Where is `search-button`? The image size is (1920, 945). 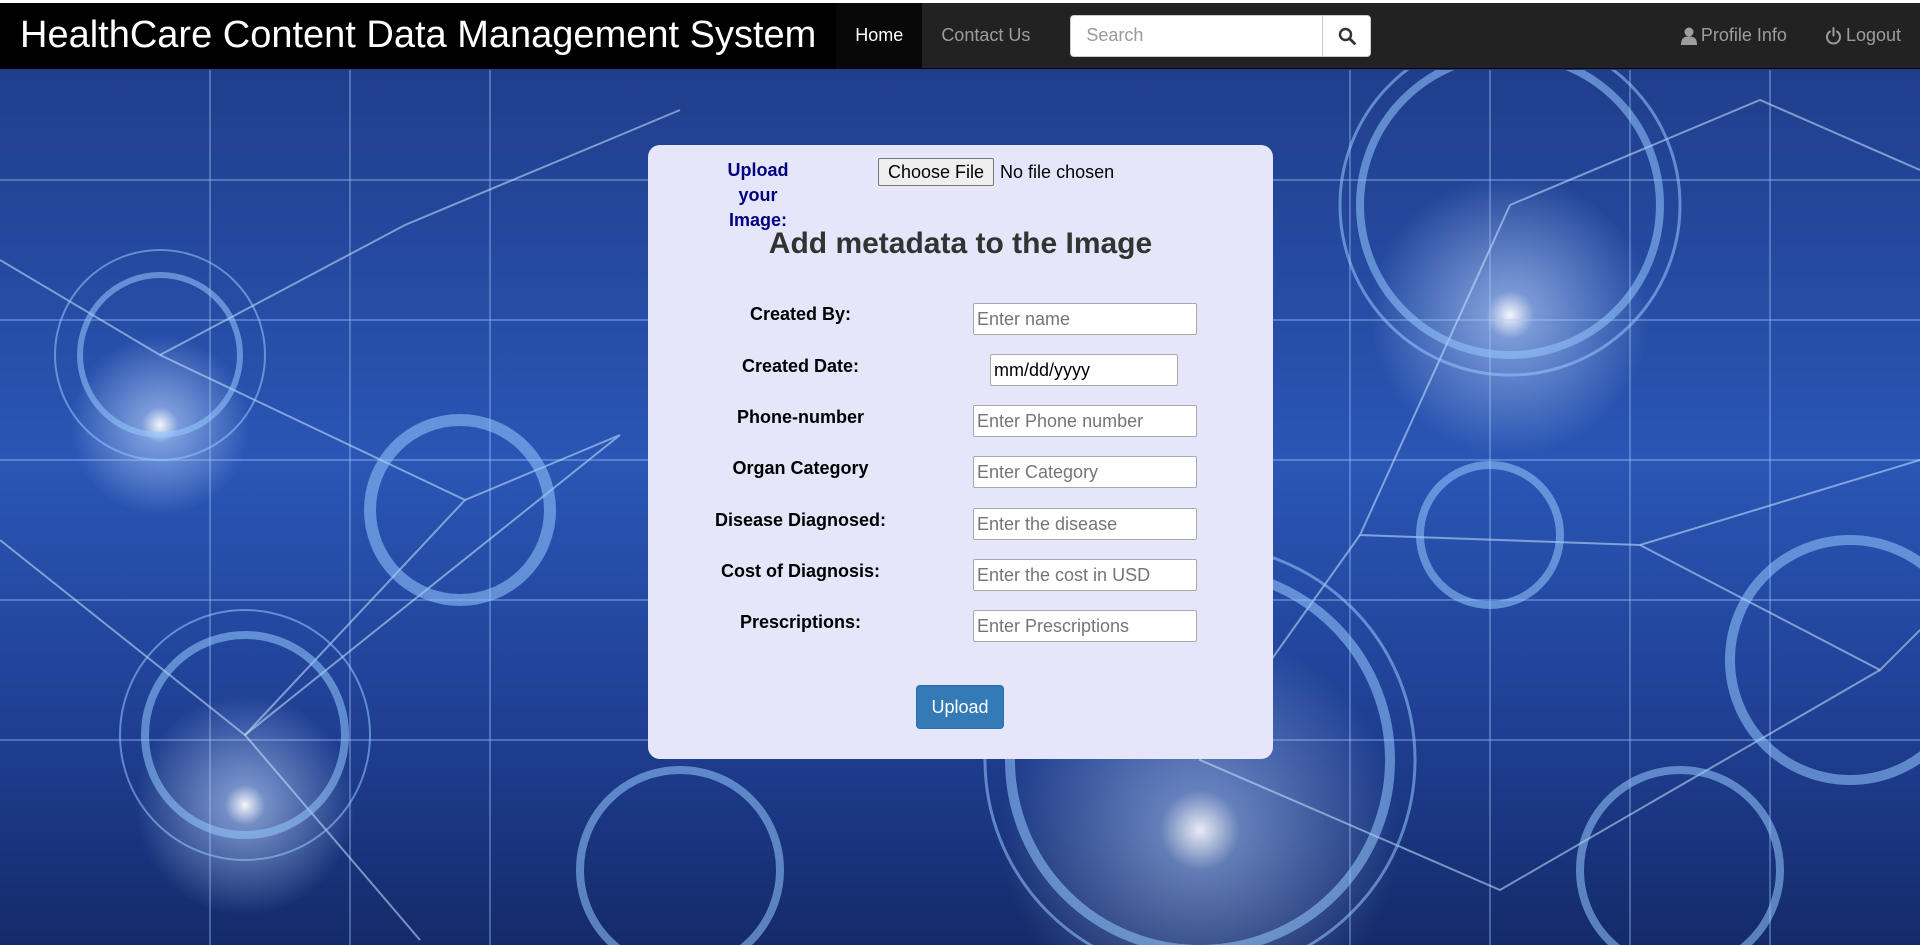 search-button is located at coordinates (1347, 35).